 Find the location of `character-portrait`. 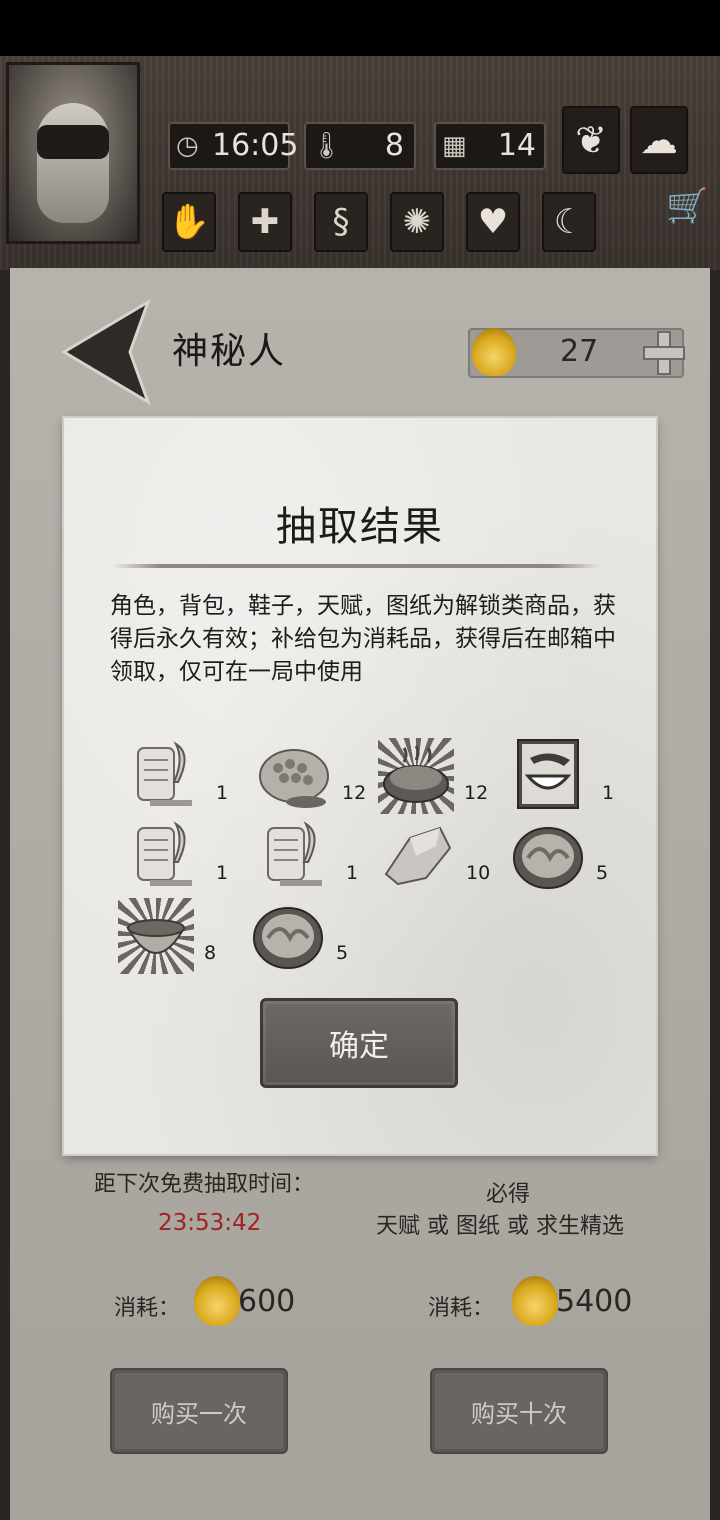

character-portrait is located at coordinates (73, 153).